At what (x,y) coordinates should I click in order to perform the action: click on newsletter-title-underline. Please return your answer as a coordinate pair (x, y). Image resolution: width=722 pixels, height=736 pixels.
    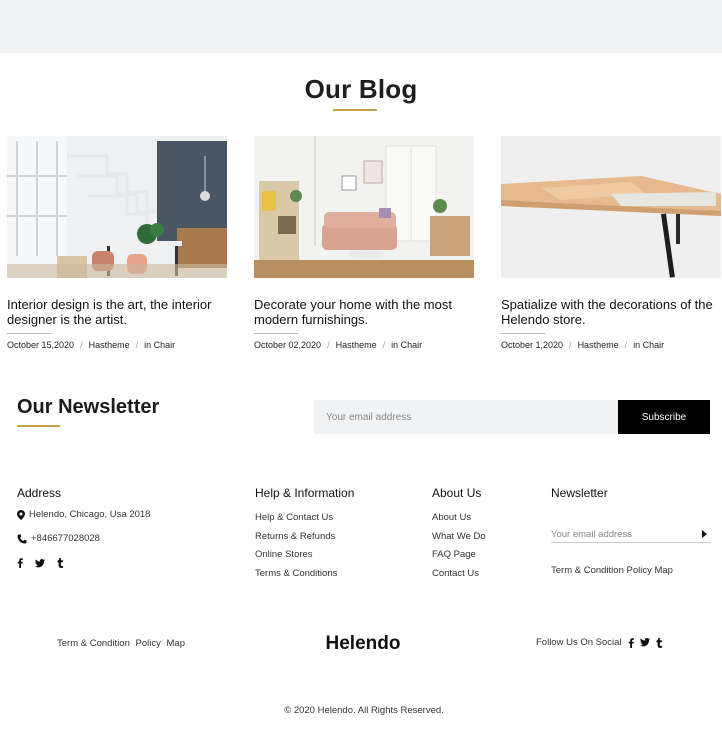
    Looking at the image, I should click on (38, 426).